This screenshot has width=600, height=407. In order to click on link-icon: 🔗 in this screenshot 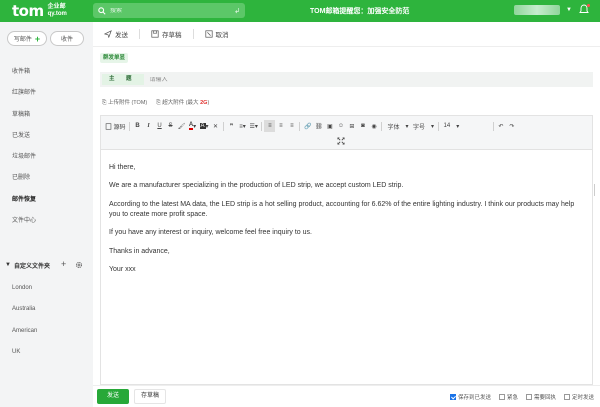, I will do `click(307, 126)`.